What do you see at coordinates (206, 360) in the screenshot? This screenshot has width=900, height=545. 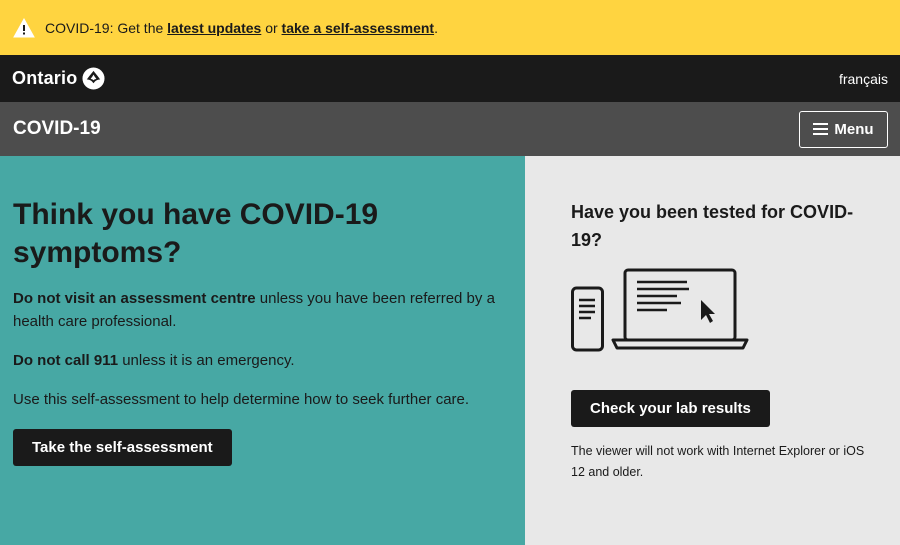 I see `call-911-rest: unless it is an emergency.` at bounding box center [206, 360].